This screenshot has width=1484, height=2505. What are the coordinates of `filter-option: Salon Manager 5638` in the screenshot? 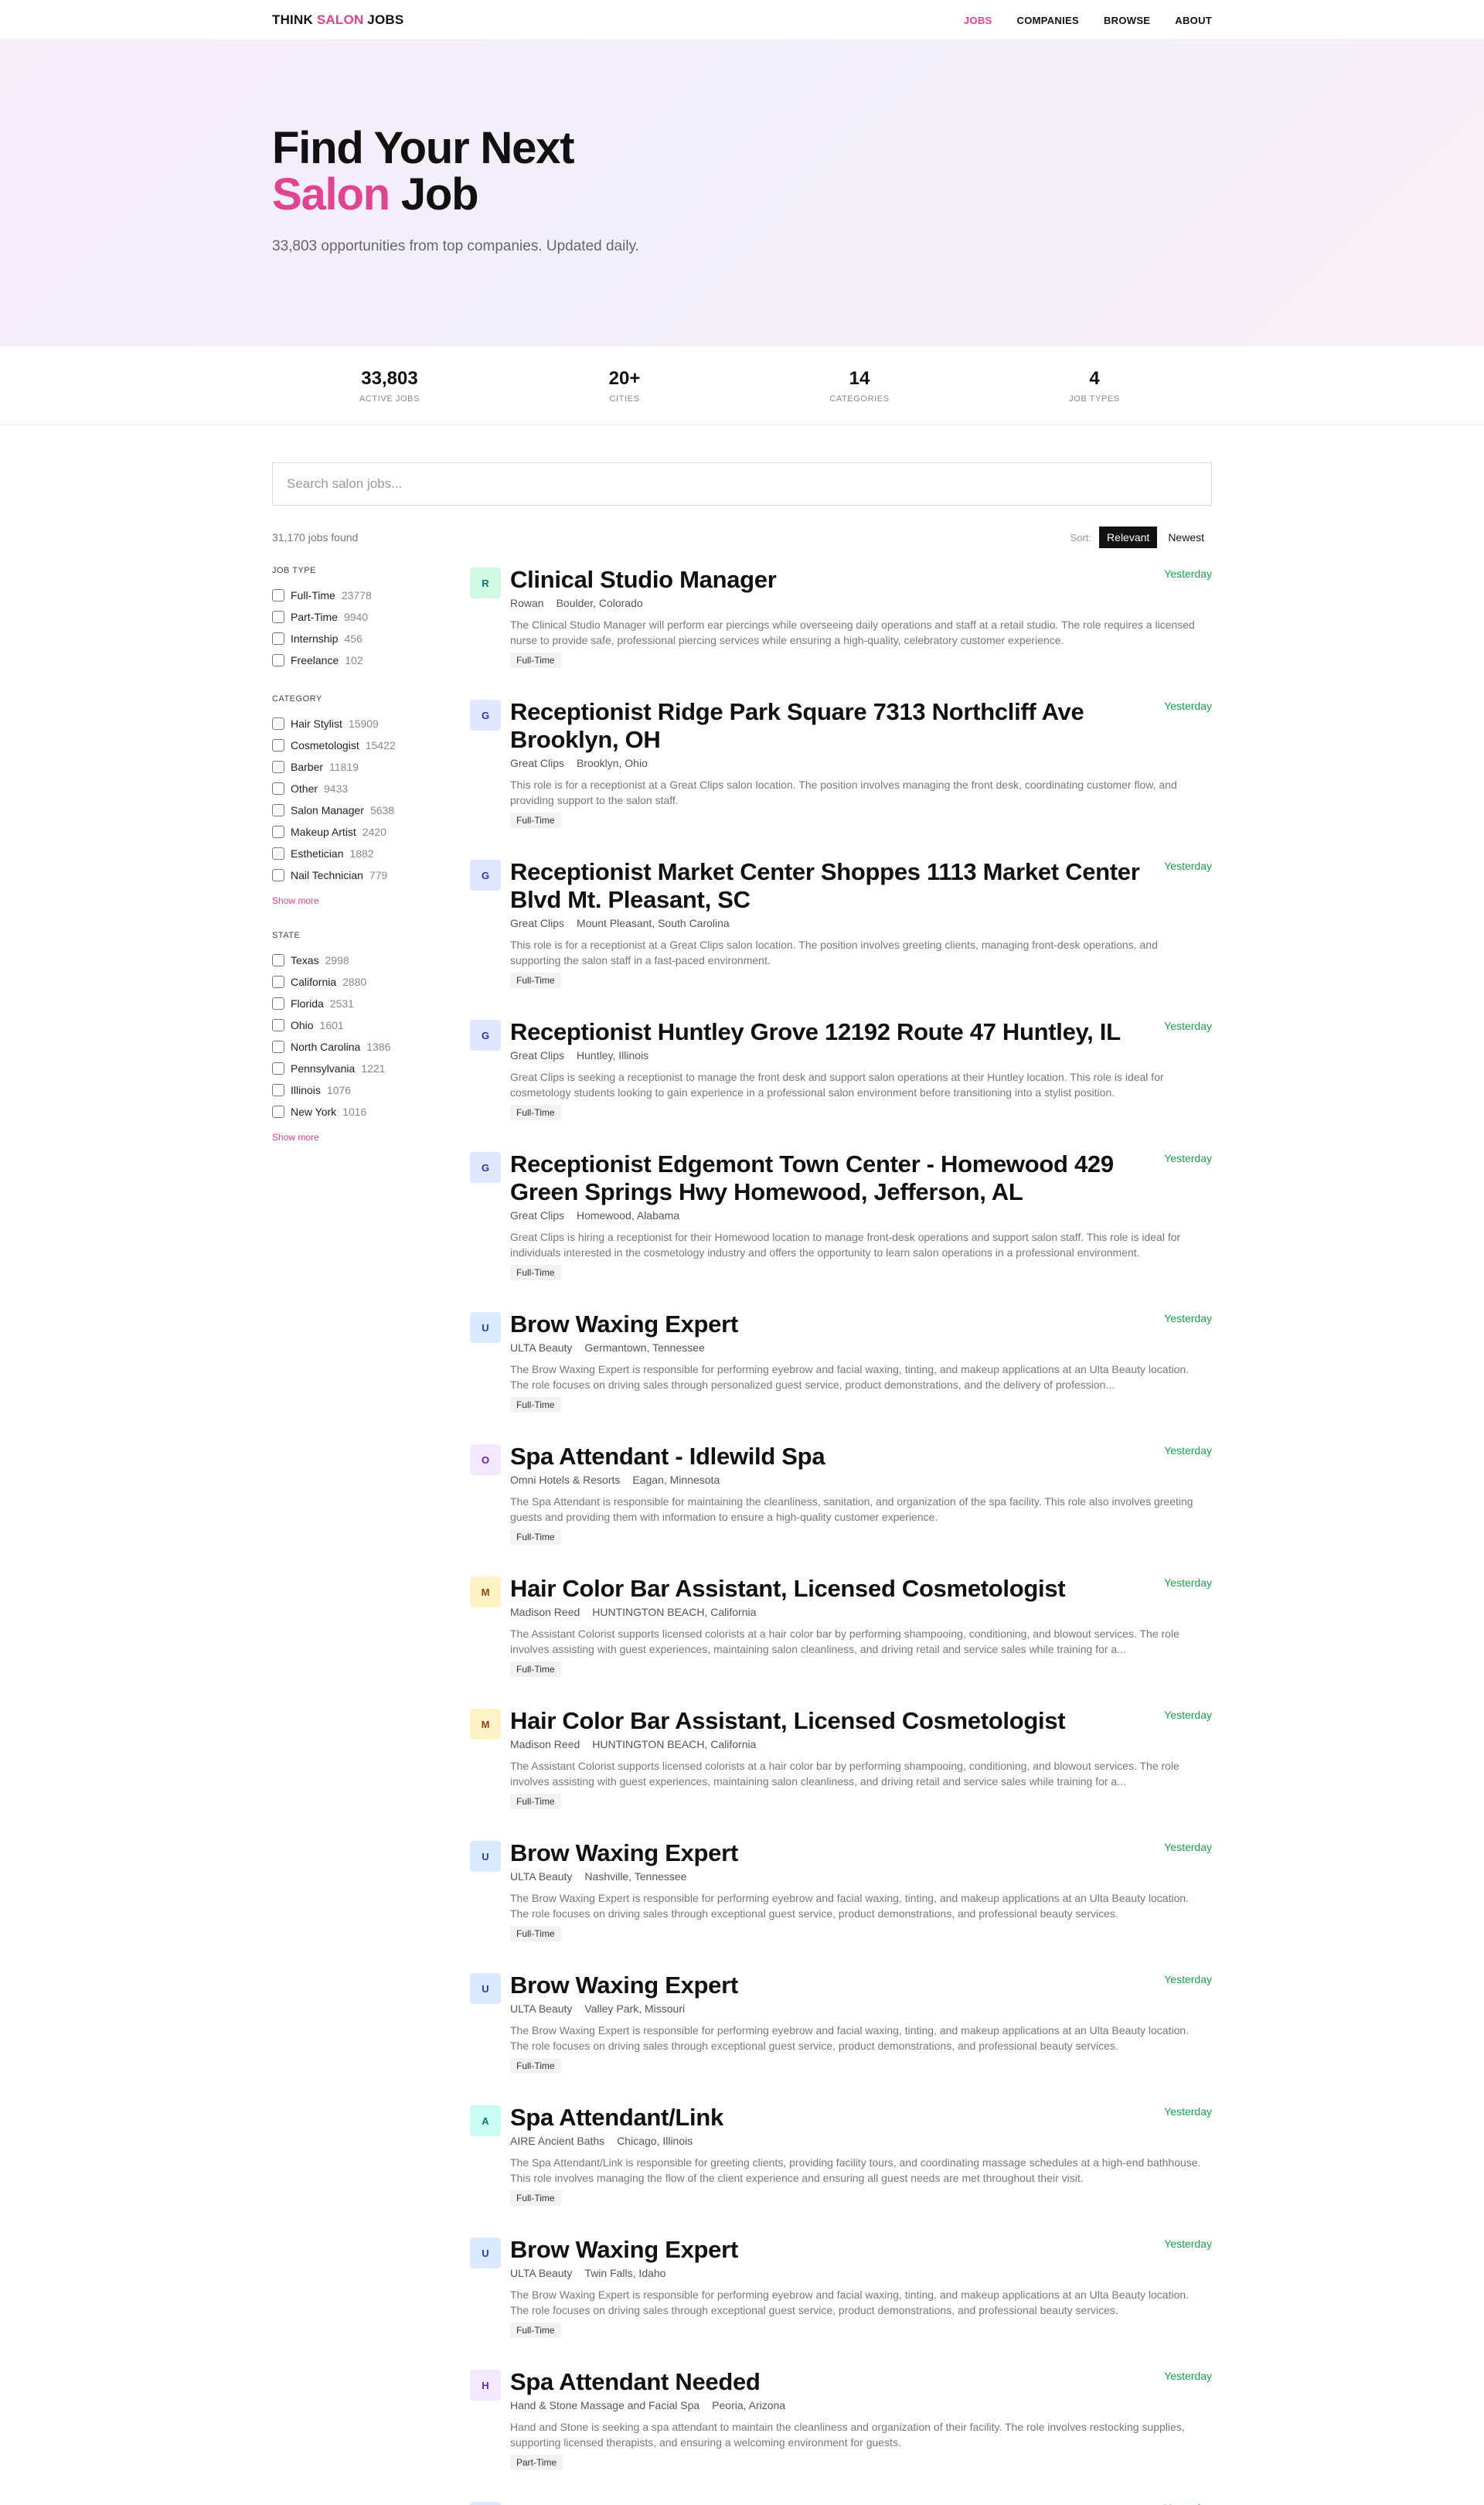 It's located at (371, 810).